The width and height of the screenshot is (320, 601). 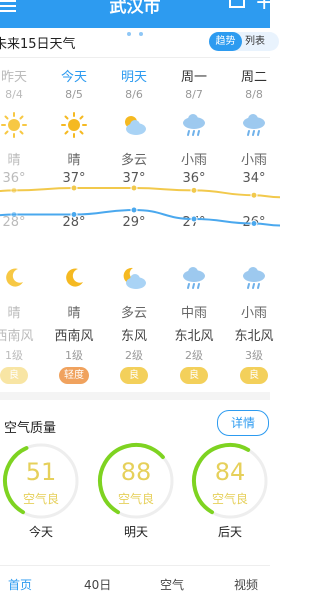 I want to click on air-detail-button: 详情, so click(x=243, y=423).